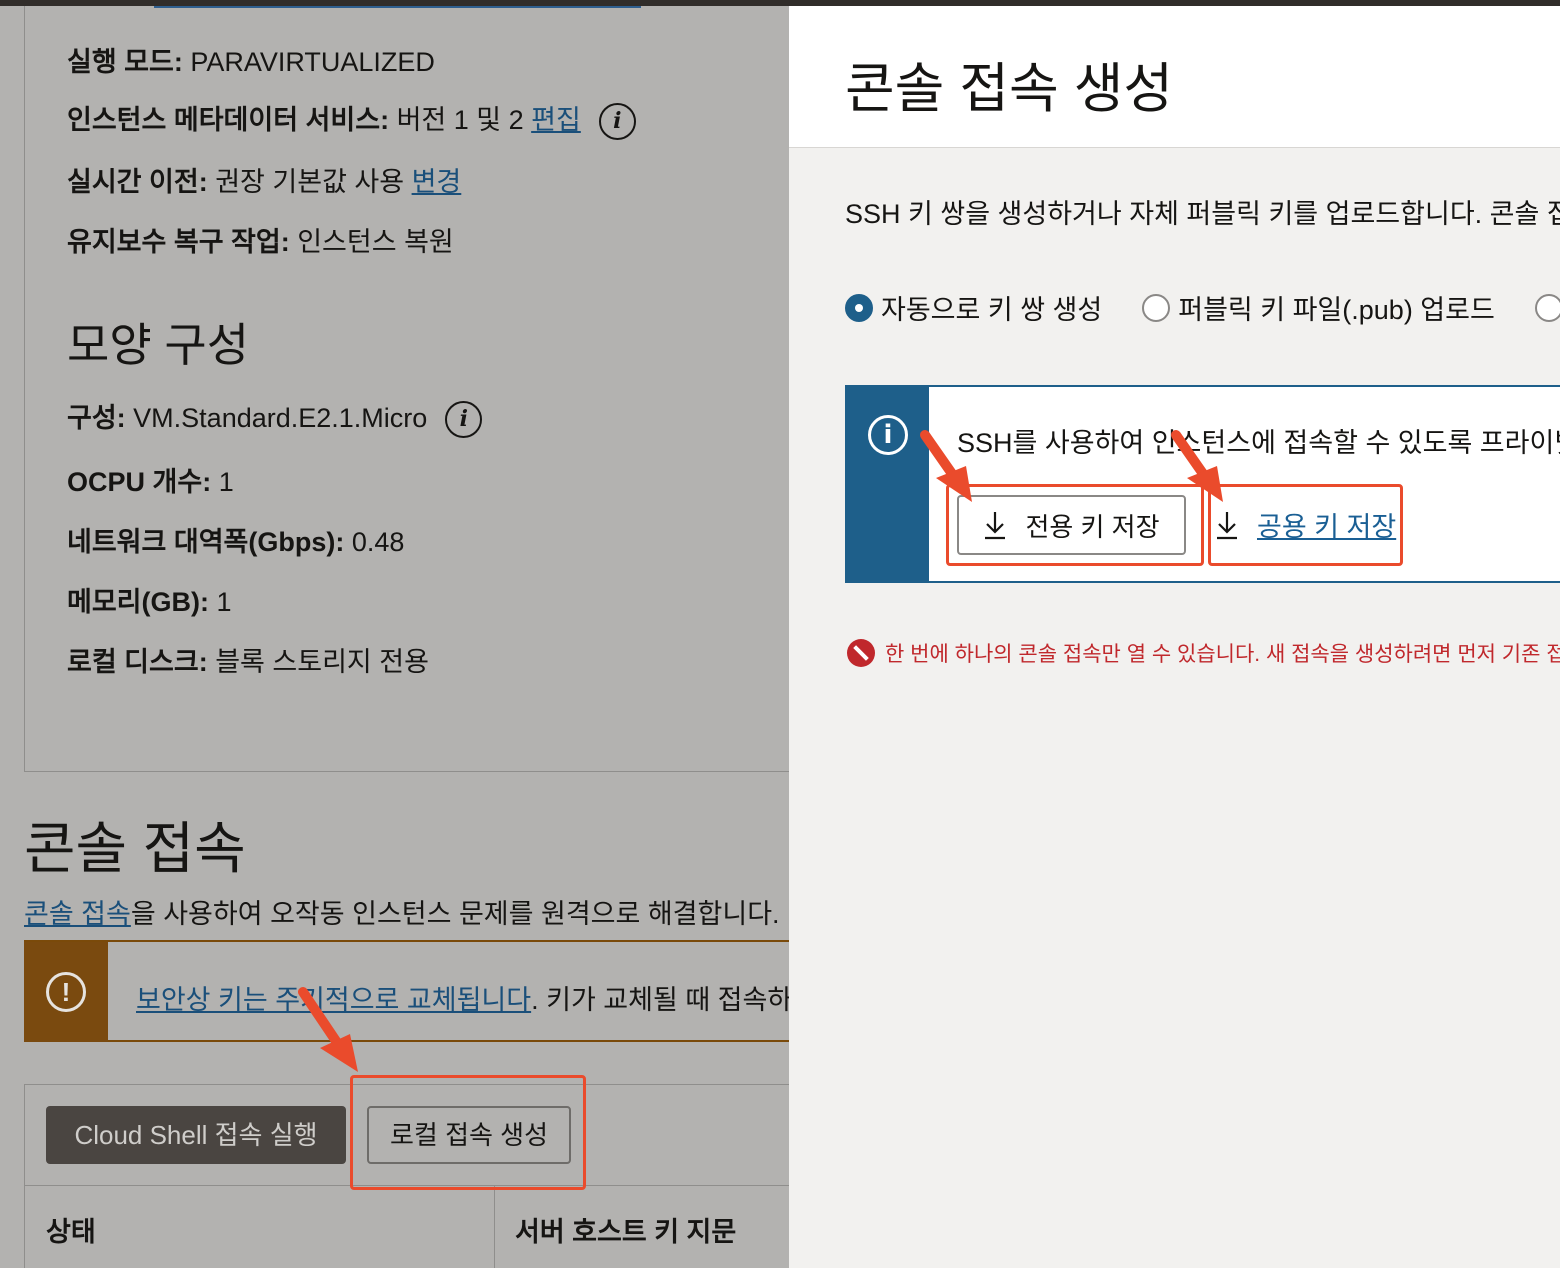 This screenshot has width=1560, height=1268. What do you see at coordinates (71, 1229) in the screenshot?
I see `column-header-status: 상태` at bounding box center [71, 1229].